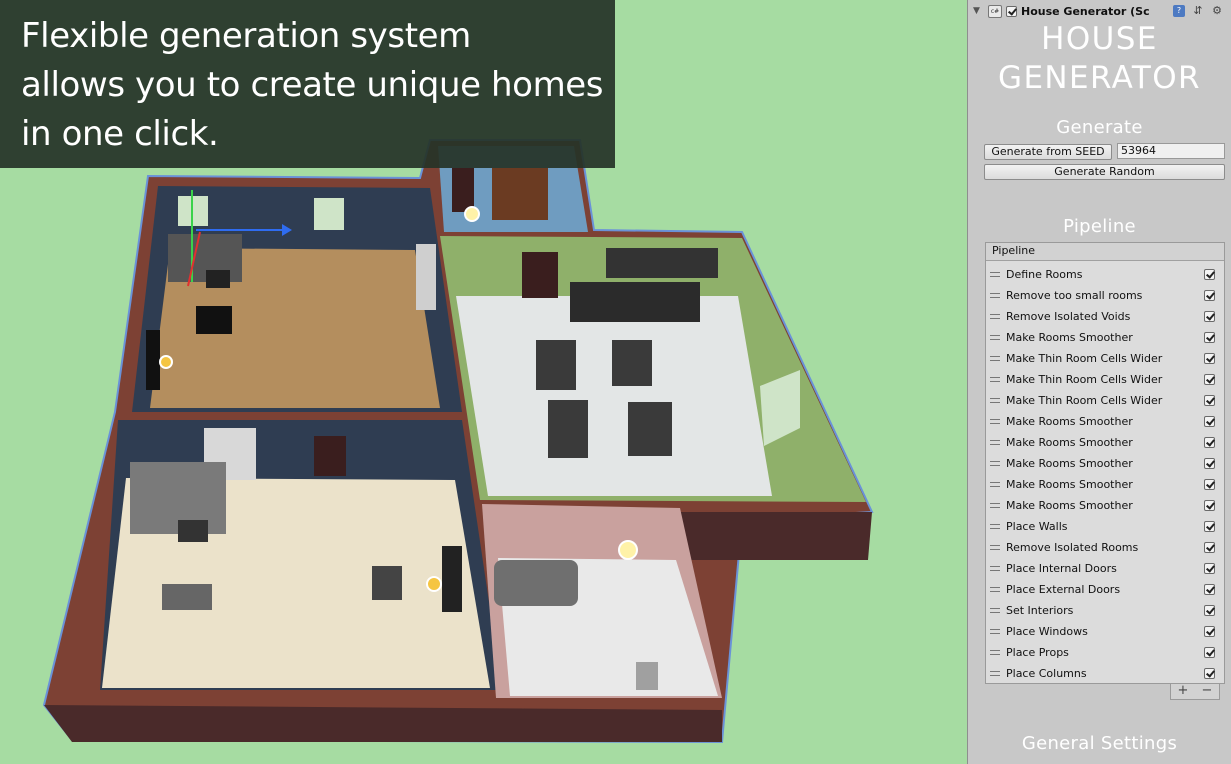  What do you see at coordinates (995, 11) in the screenshot?
I see `csharp-script-icon: c#` at bounding box center [995, 11].